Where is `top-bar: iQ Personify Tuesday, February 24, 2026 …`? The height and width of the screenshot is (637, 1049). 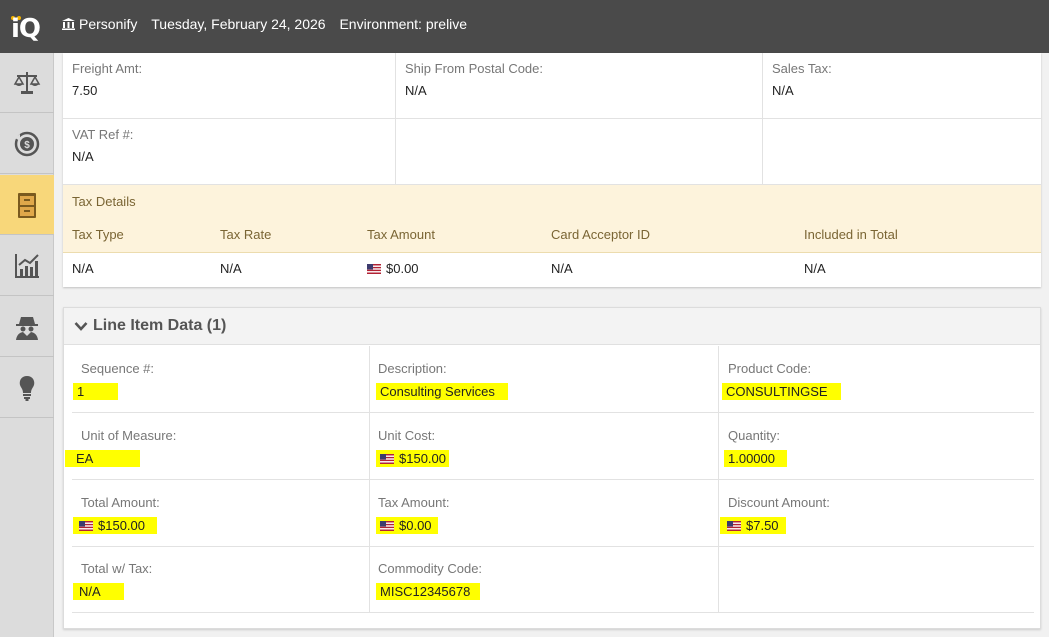
top-bar: iQ Personify Tuesday, February 24, 2026 … is located at coordinates (524, 26).